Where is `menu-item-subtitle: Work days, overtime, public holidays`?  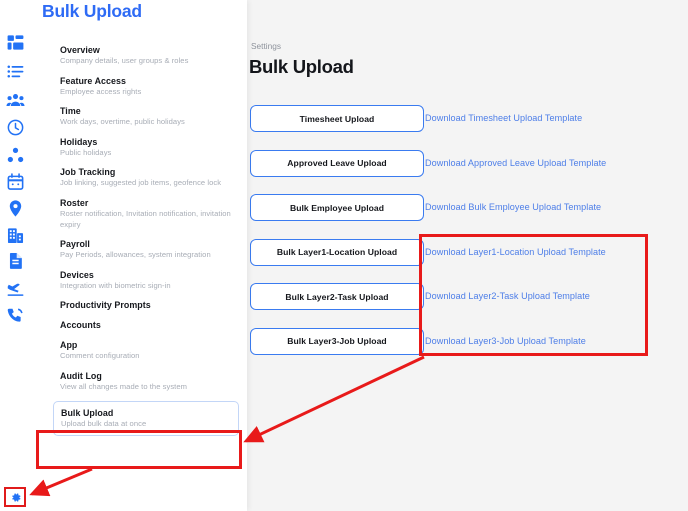 menu-item-subtitle: Work days, overtime, public holidays is located at coordinates (122, 122).